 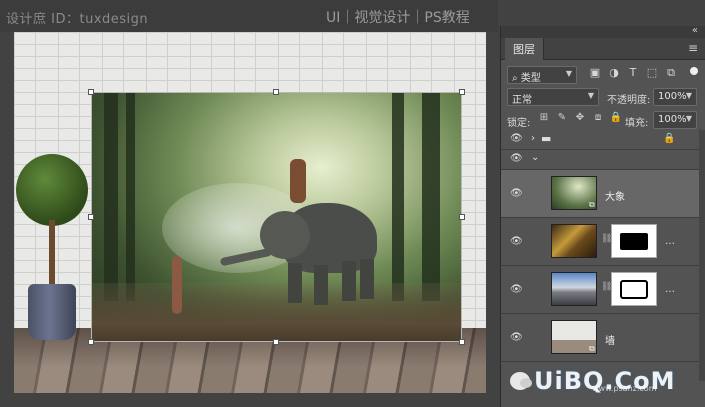 I want to click on layer-wall: 👁 ⧉ 墙, so click(x=600, y=338).